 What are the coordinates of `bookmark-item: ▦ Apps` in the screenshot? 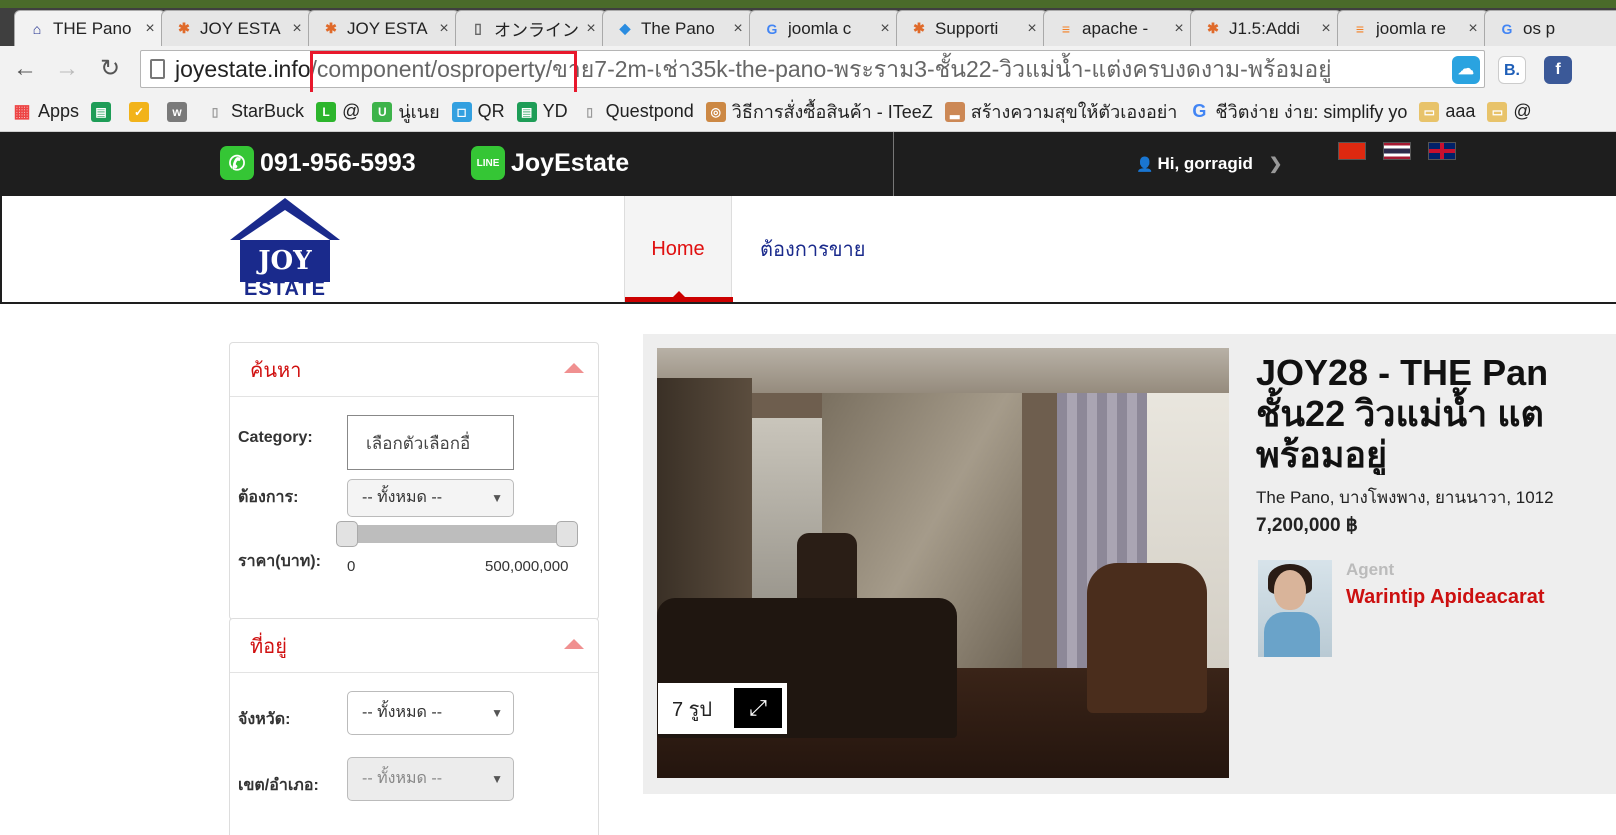 It's located at (45, 111).